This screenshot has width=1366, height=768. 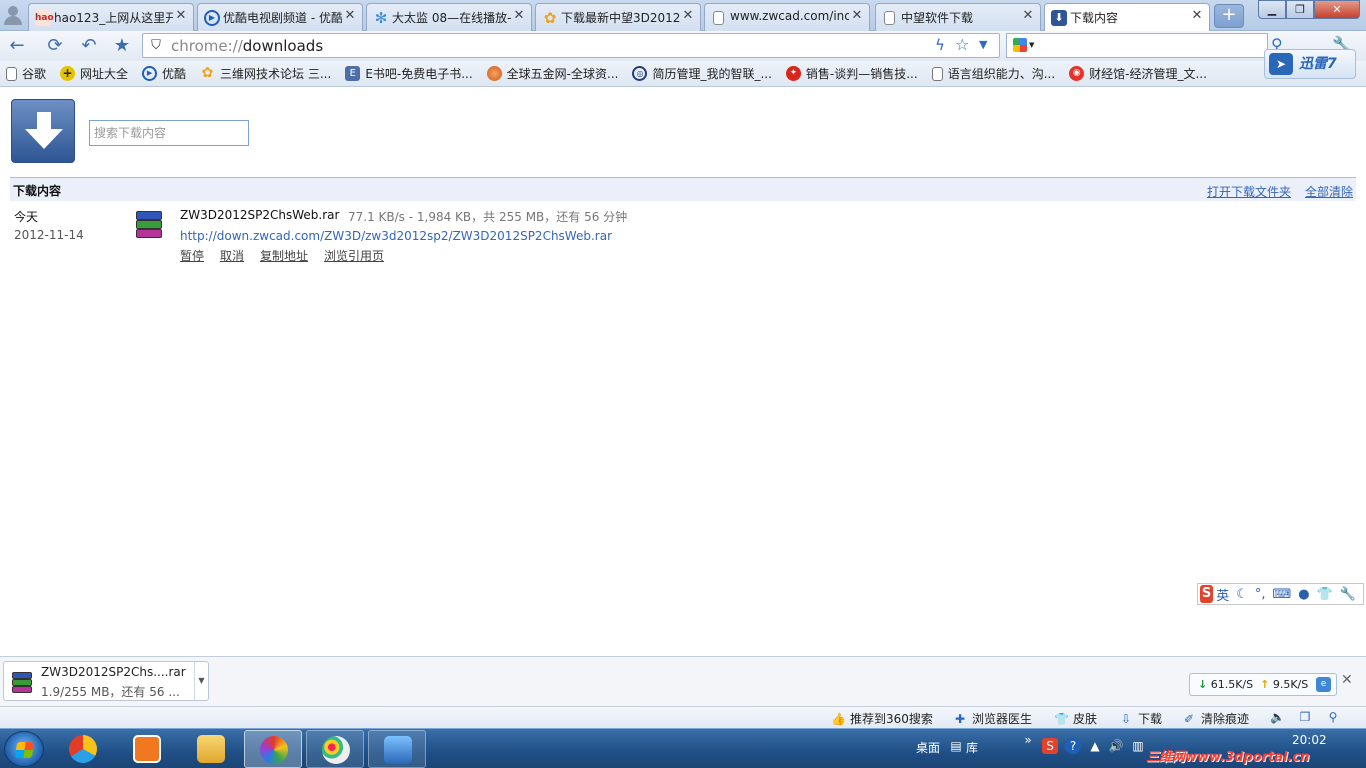 I want to click on taskbar-app-paint, so click(x=335, y=749).